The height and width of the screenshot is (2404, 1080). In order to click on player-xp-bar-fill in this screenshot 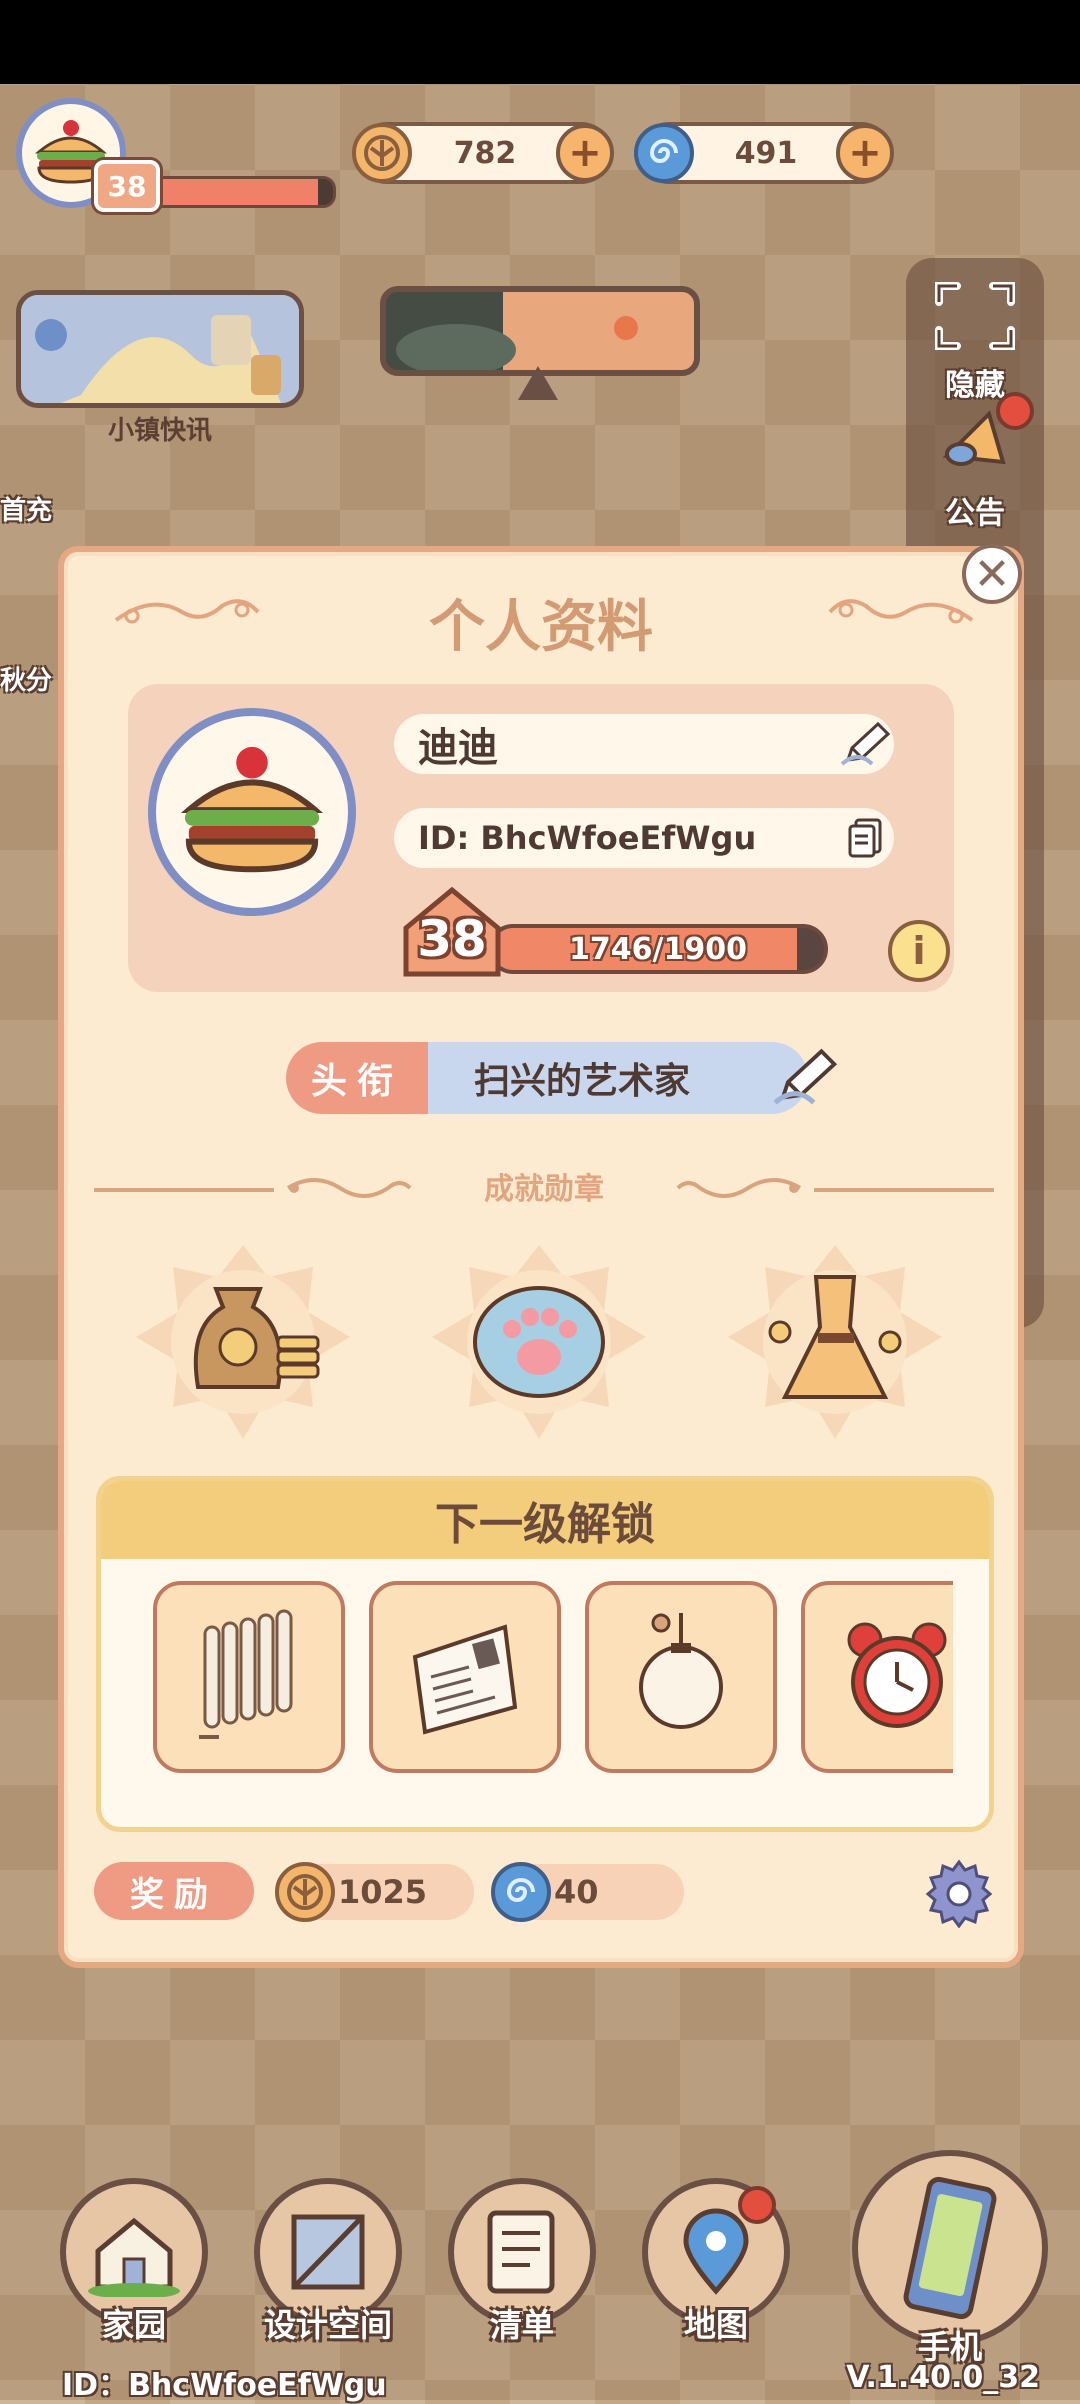, I will do `click(233, 192)`.